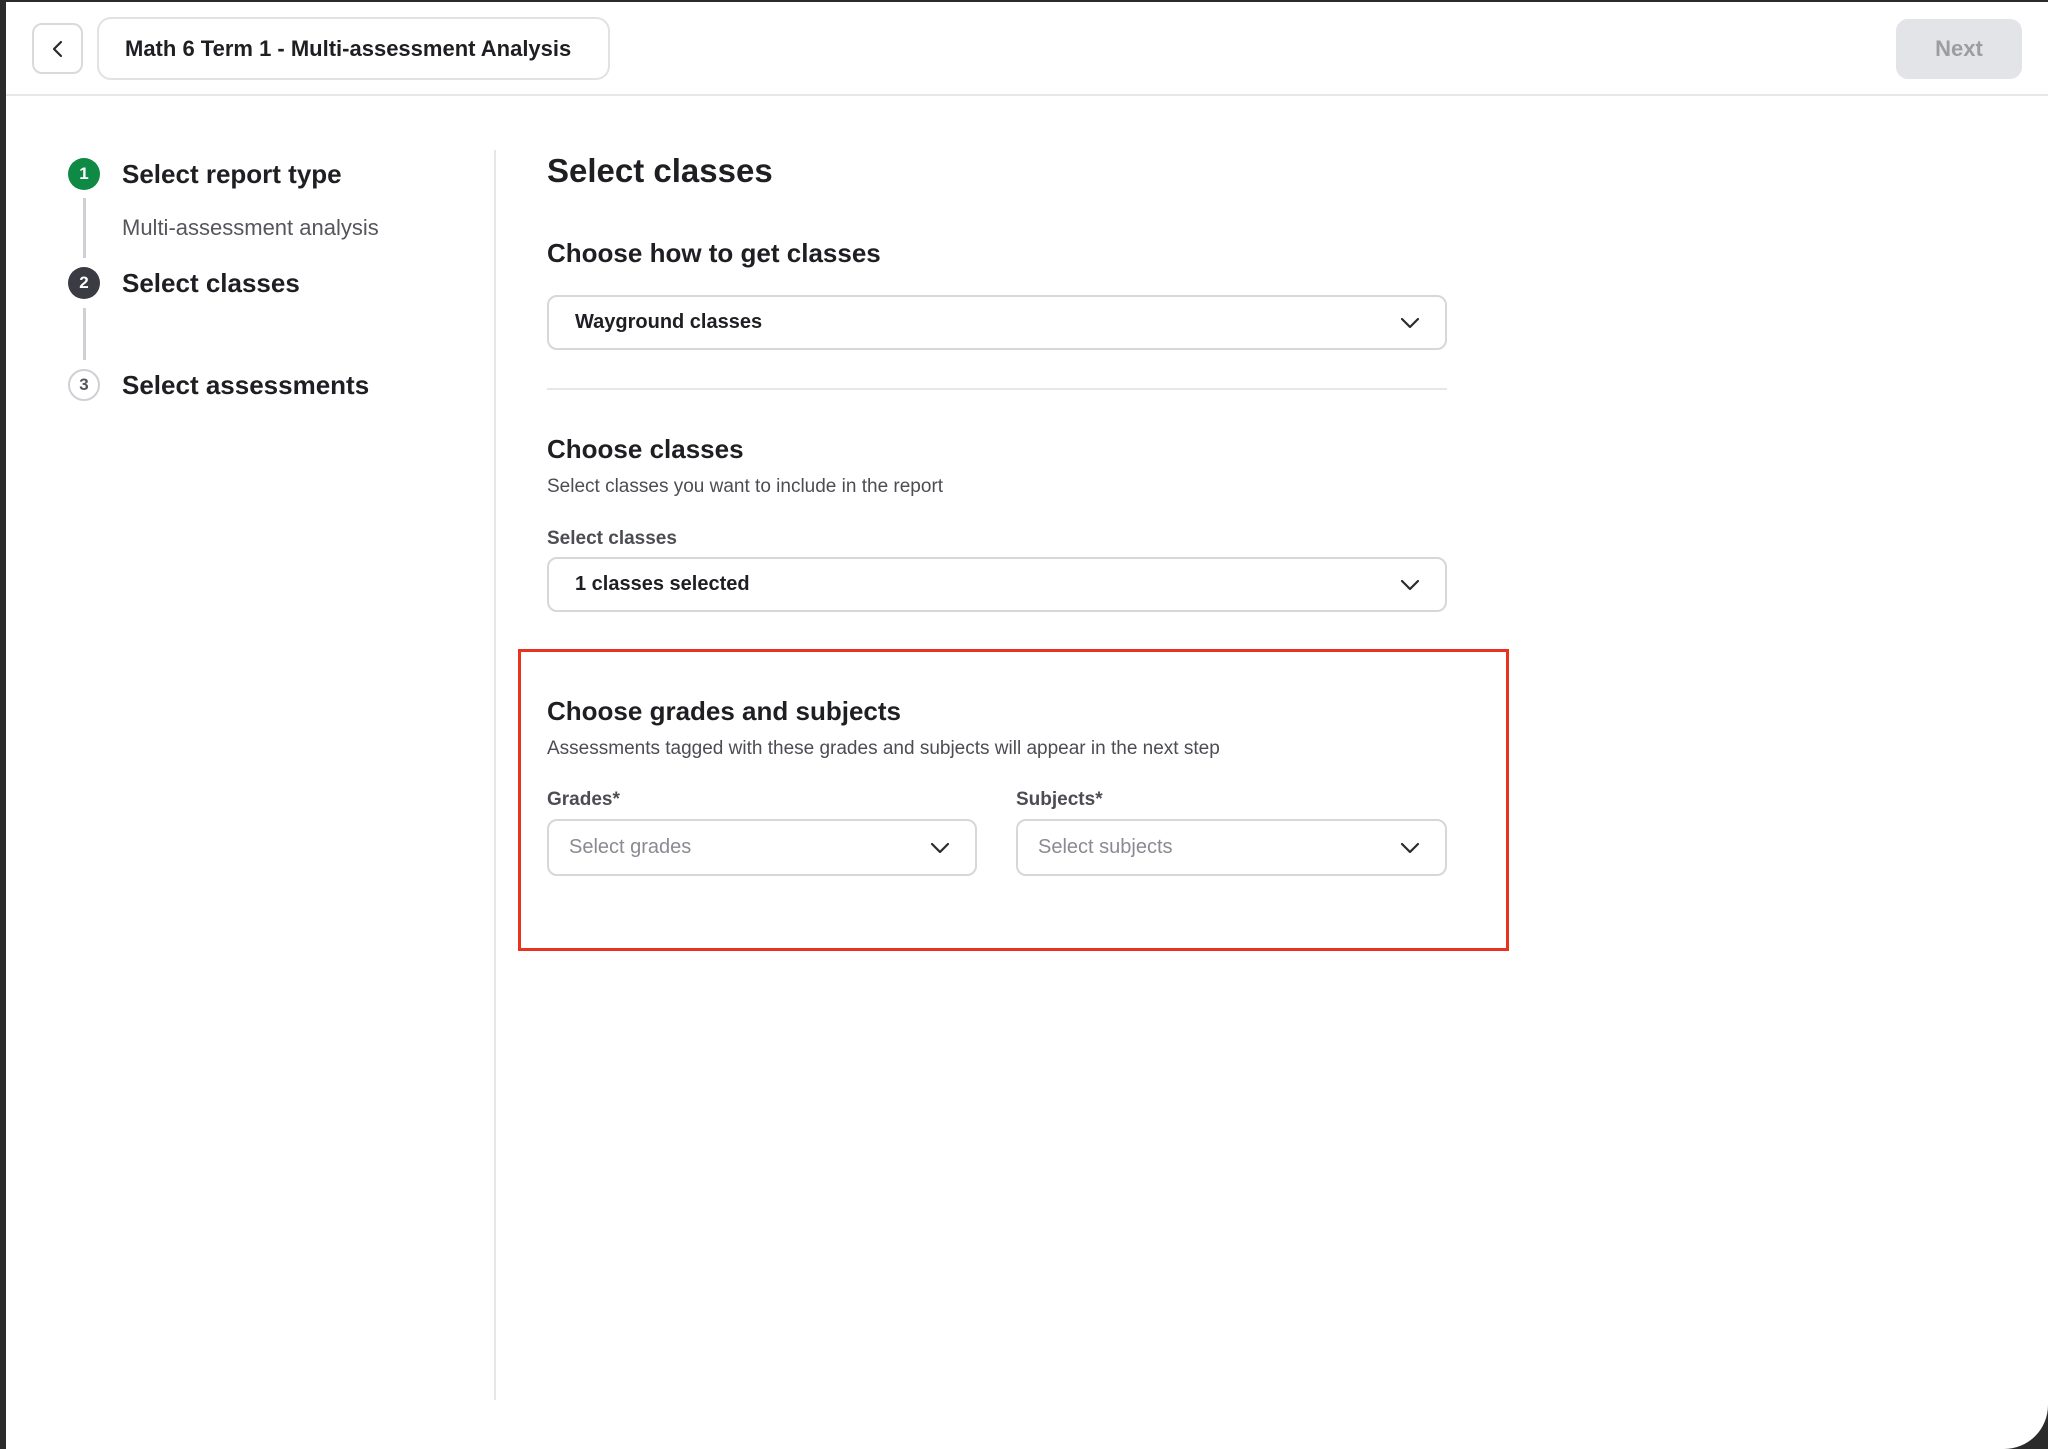  Describe the element at coordinates (250, 227) in the screenshot. I see `step-1-subtitle: Multi-assessment analysis` at that location.